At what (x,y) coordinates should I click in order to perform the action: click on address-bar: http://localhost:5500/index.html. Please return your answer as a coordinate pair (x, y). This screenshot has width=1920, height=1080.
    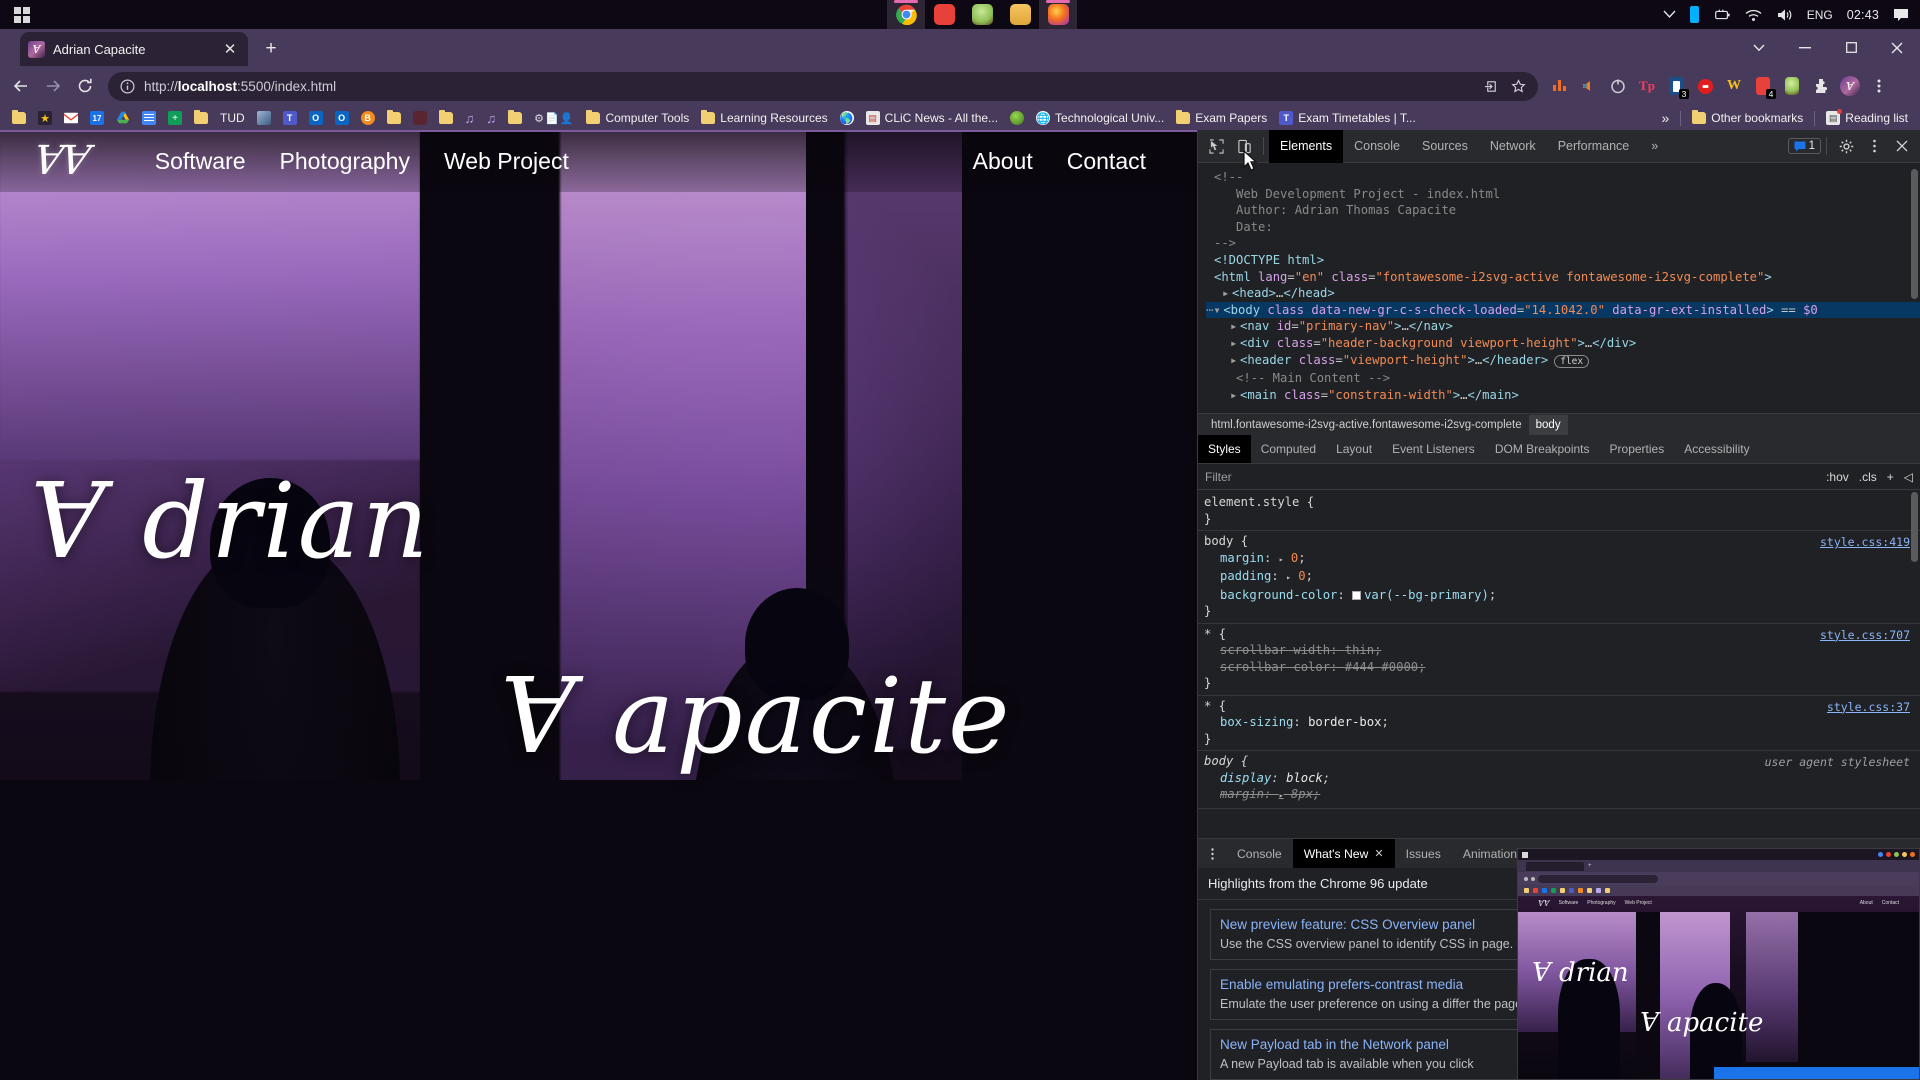
    Looking at the image, I should click on (823, 86).